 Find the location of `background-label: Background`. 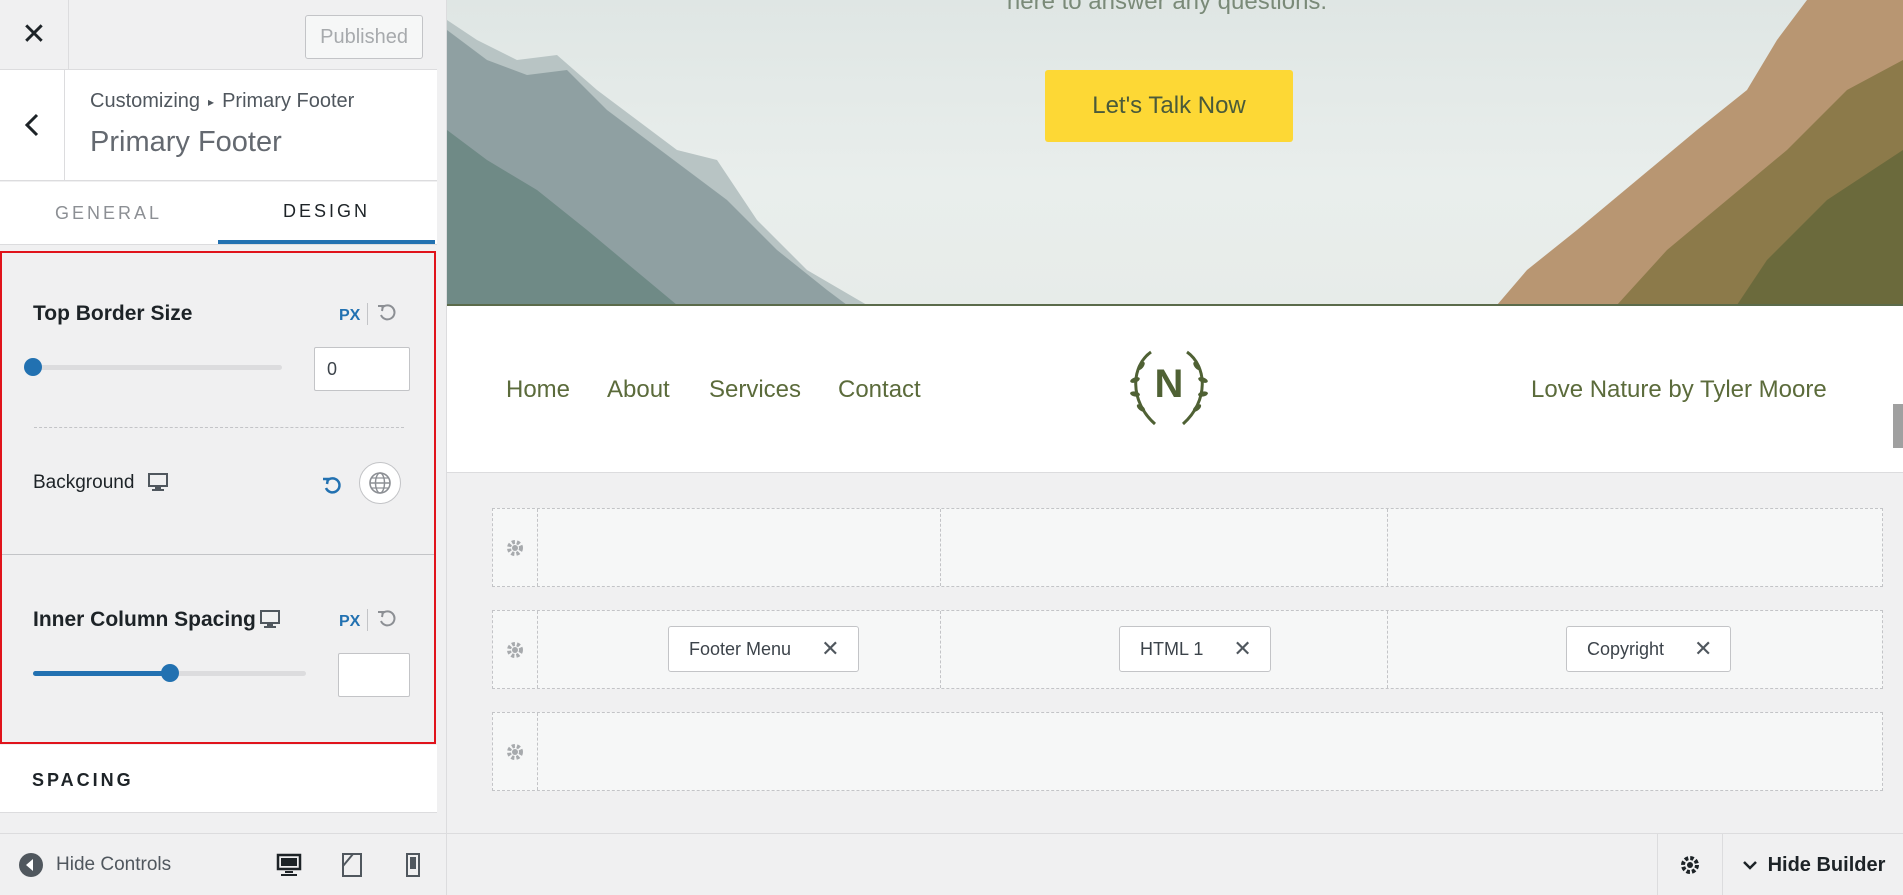

background-label: Background is located at coordinates (84, 482).